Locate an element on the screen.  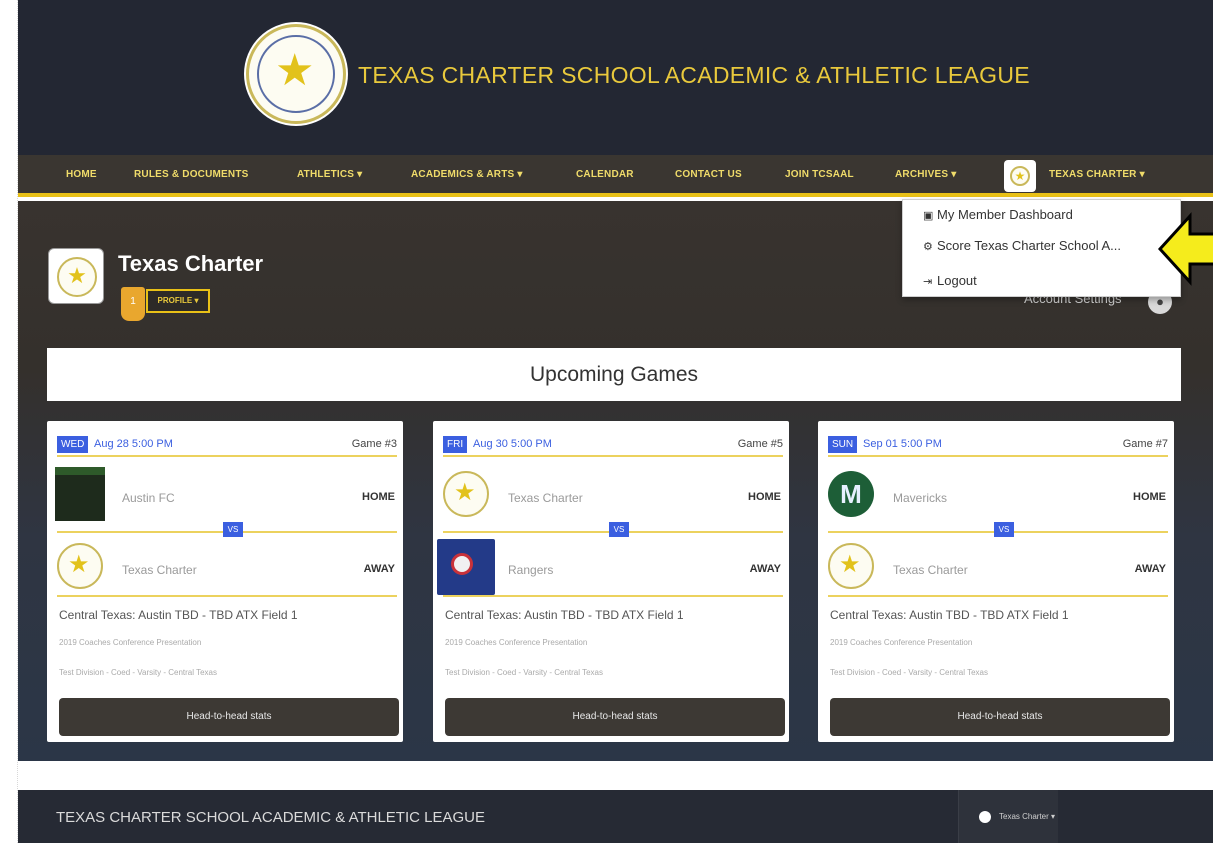
menu-item-logout: ⇥ Logout is located at coordinates (950, 280).